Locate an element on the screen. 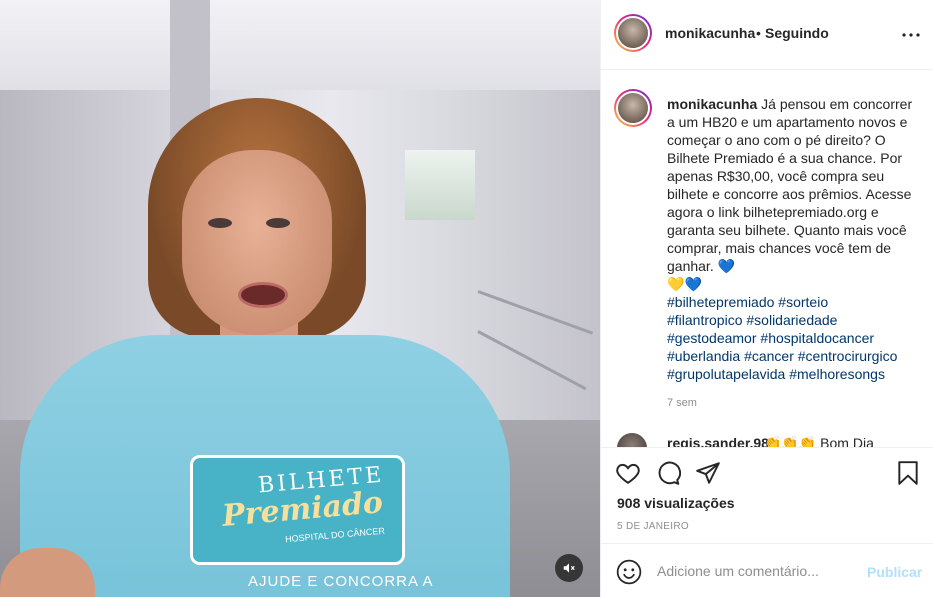 This screenshot has height=597, width=933. hashtag-link: #hospitaldocancer is located at coordinates (817, 338).